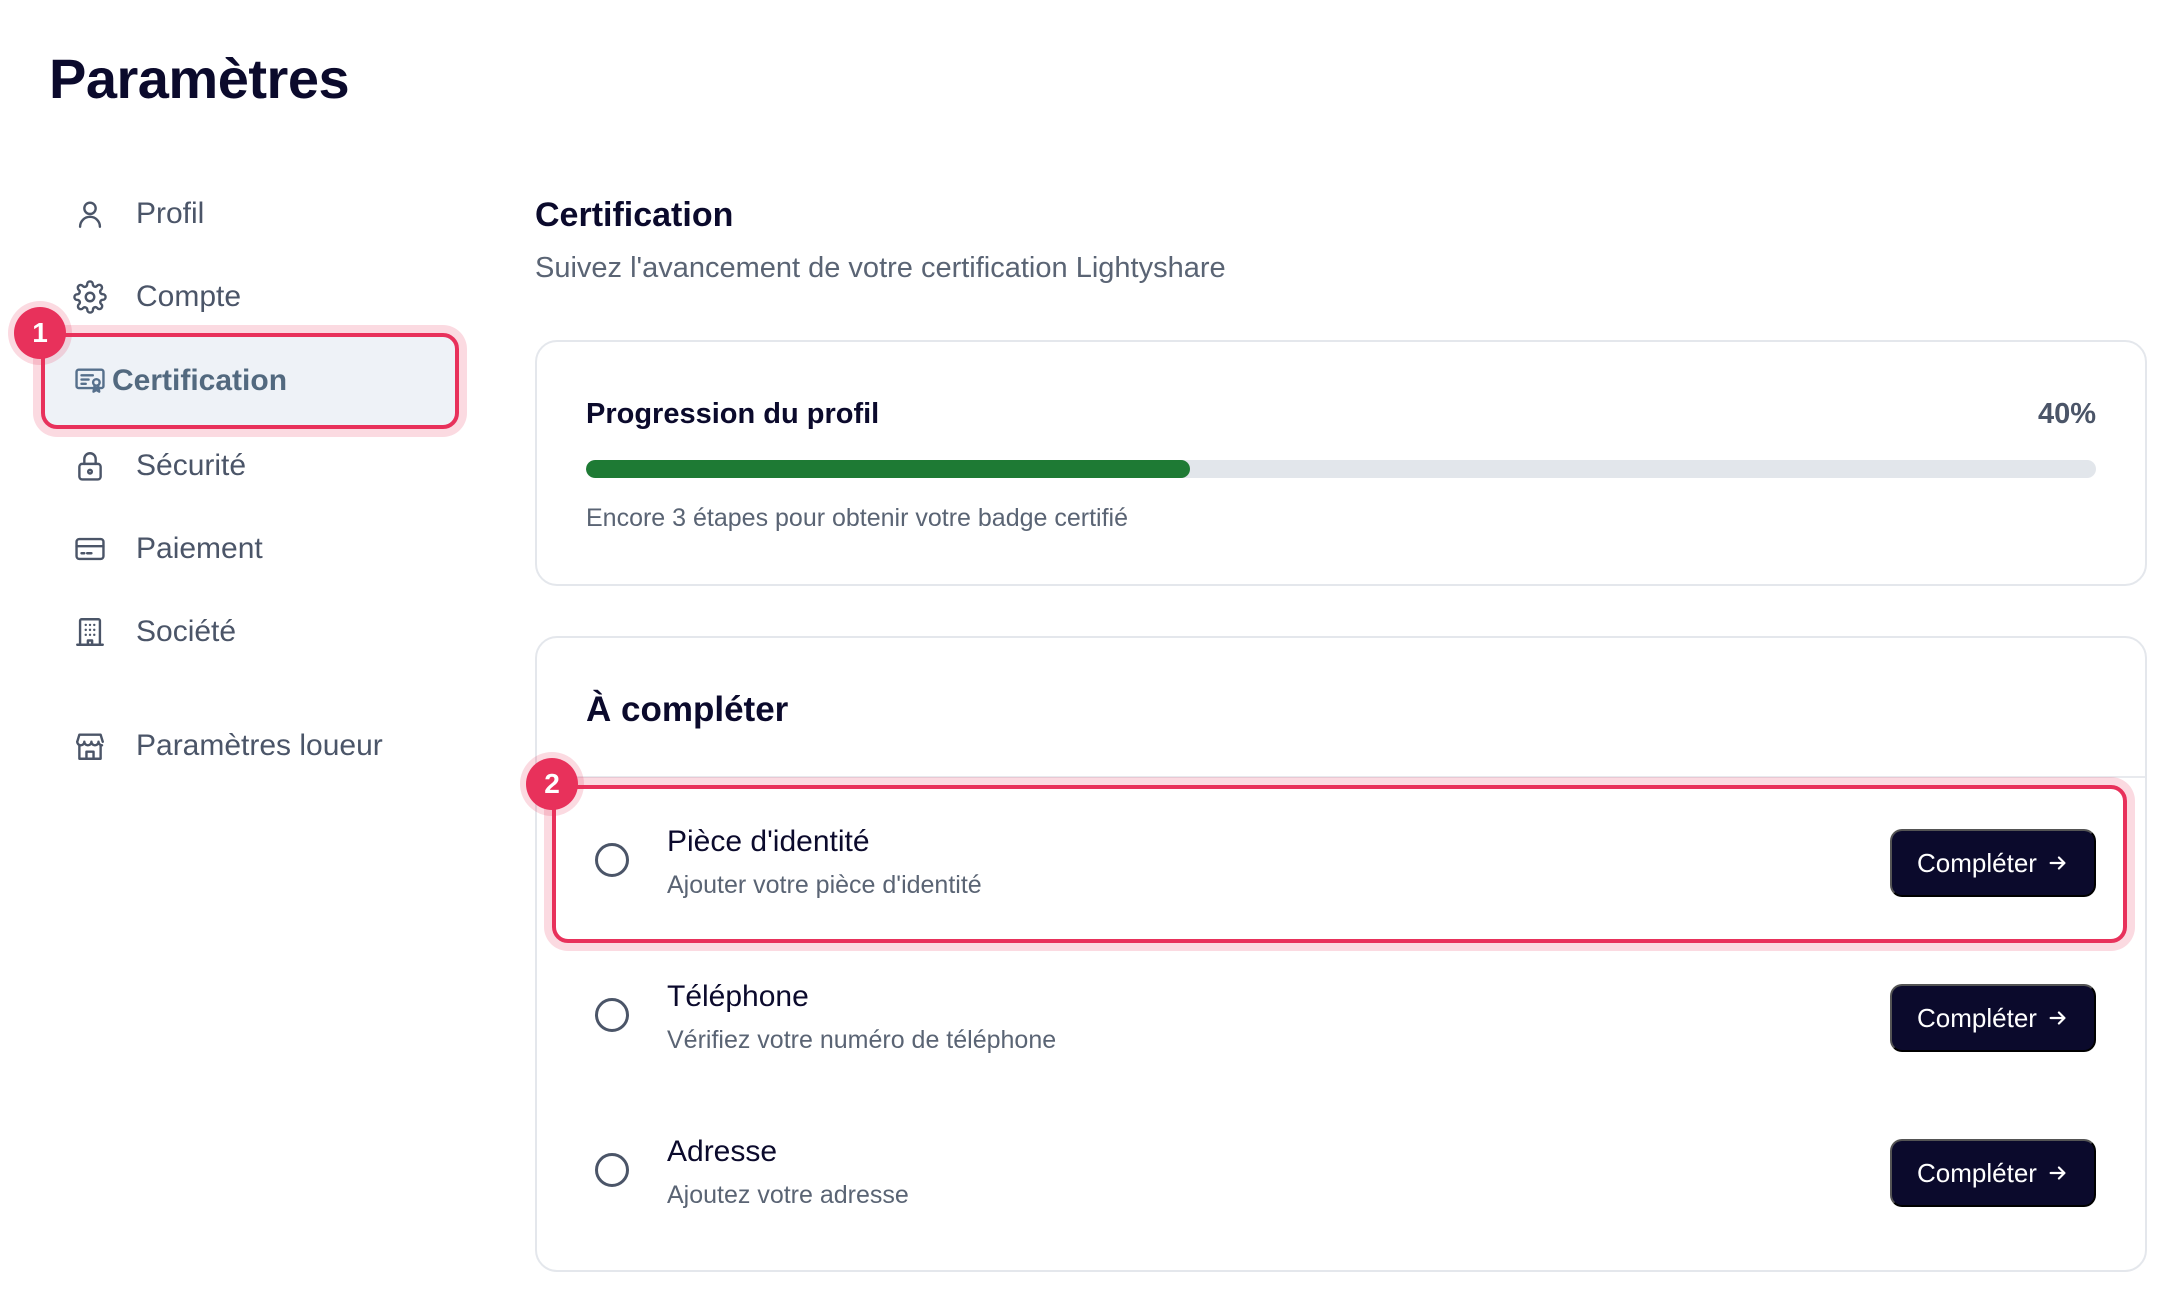 The width and height of the screenshot is (2168, 1304). I want to click on sidebar-item-label: Paiement, so click(199, 548).